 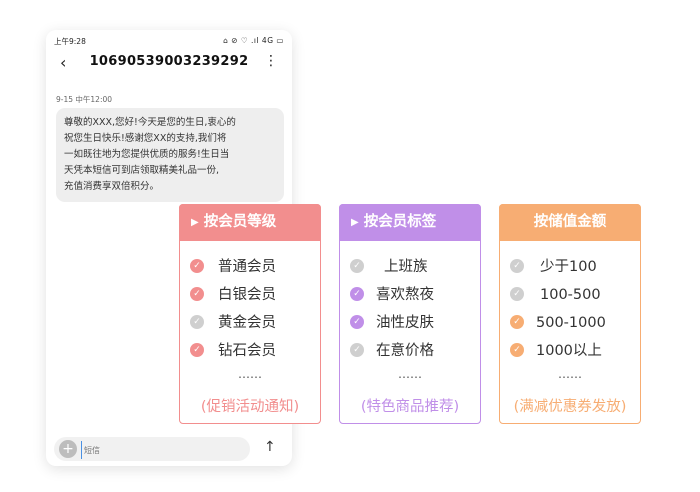 What do you see at coordinates (410, 407) in the screenshot?
I see `card-note: (特色商品推荐)` at bounding box center [410, 407].